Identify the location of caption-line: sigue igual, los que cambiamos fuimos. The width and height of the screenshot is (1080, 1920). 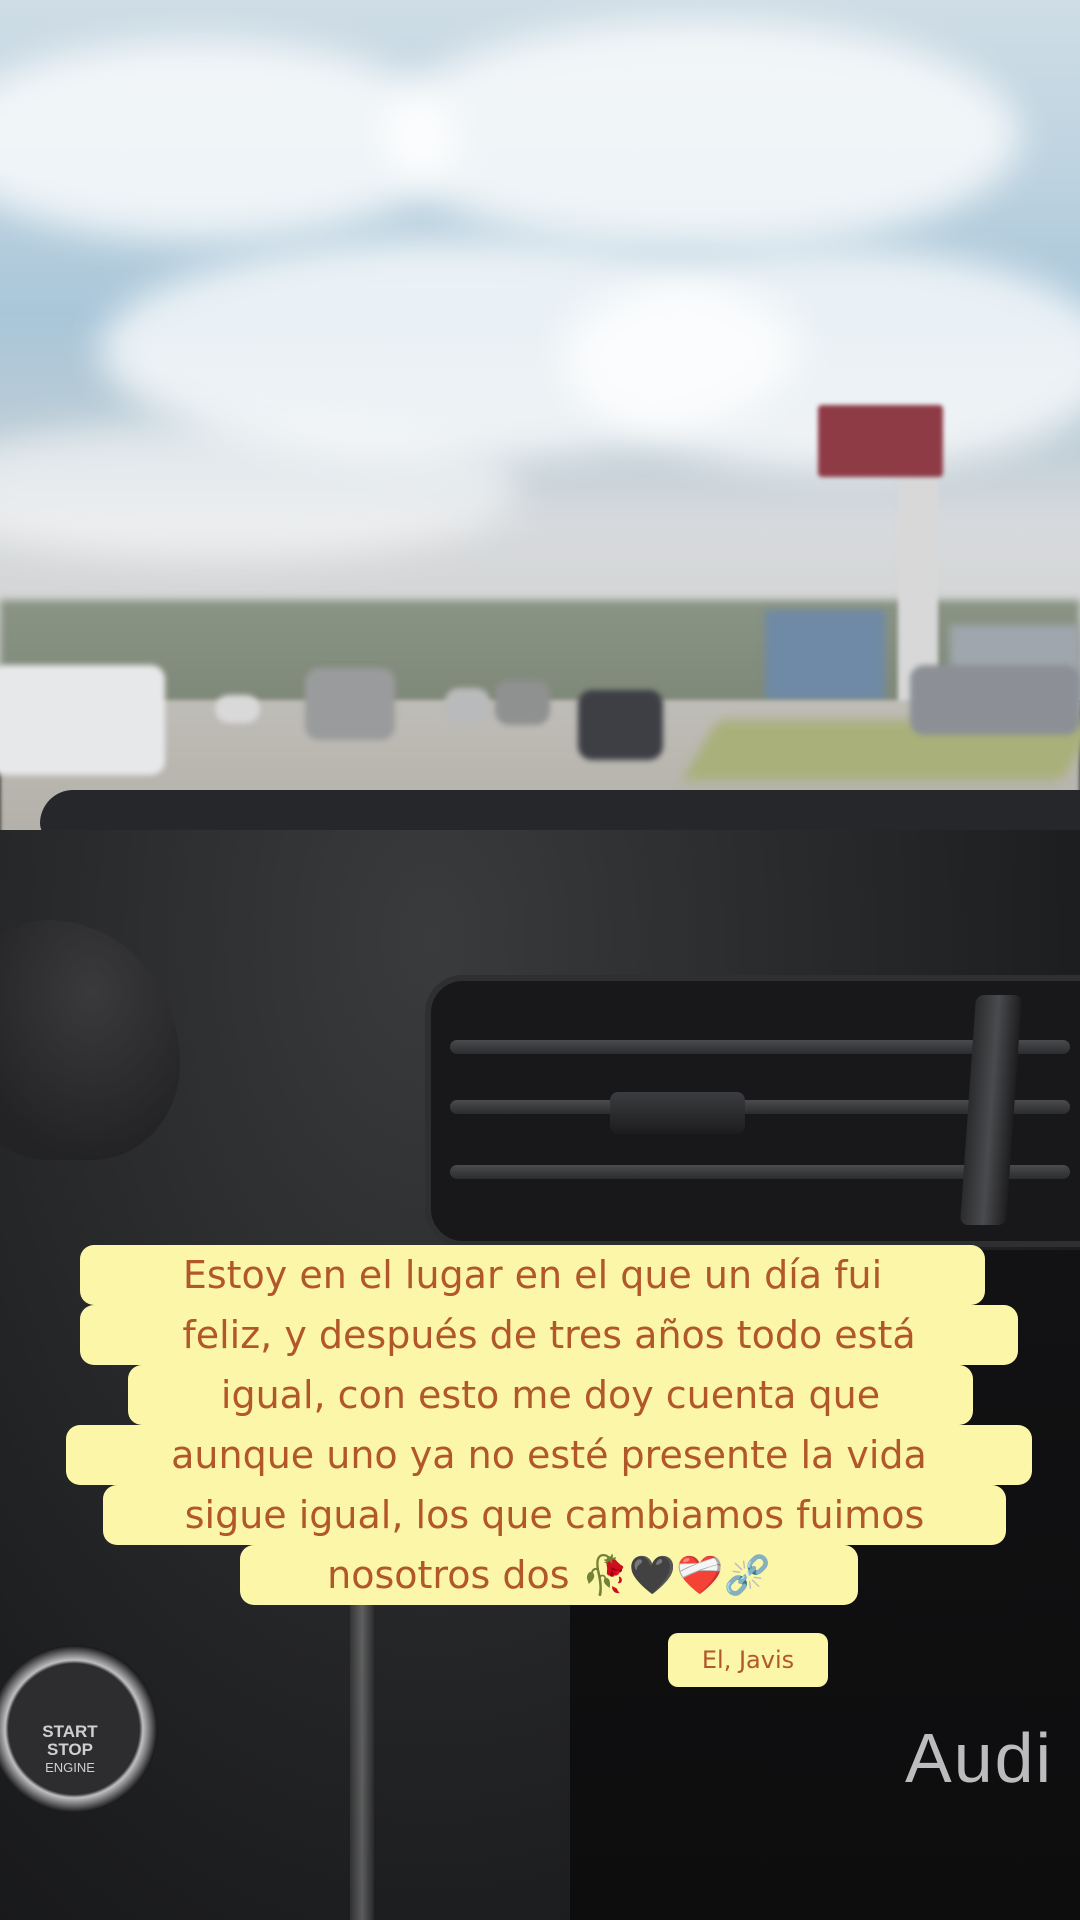
(554, 1515).